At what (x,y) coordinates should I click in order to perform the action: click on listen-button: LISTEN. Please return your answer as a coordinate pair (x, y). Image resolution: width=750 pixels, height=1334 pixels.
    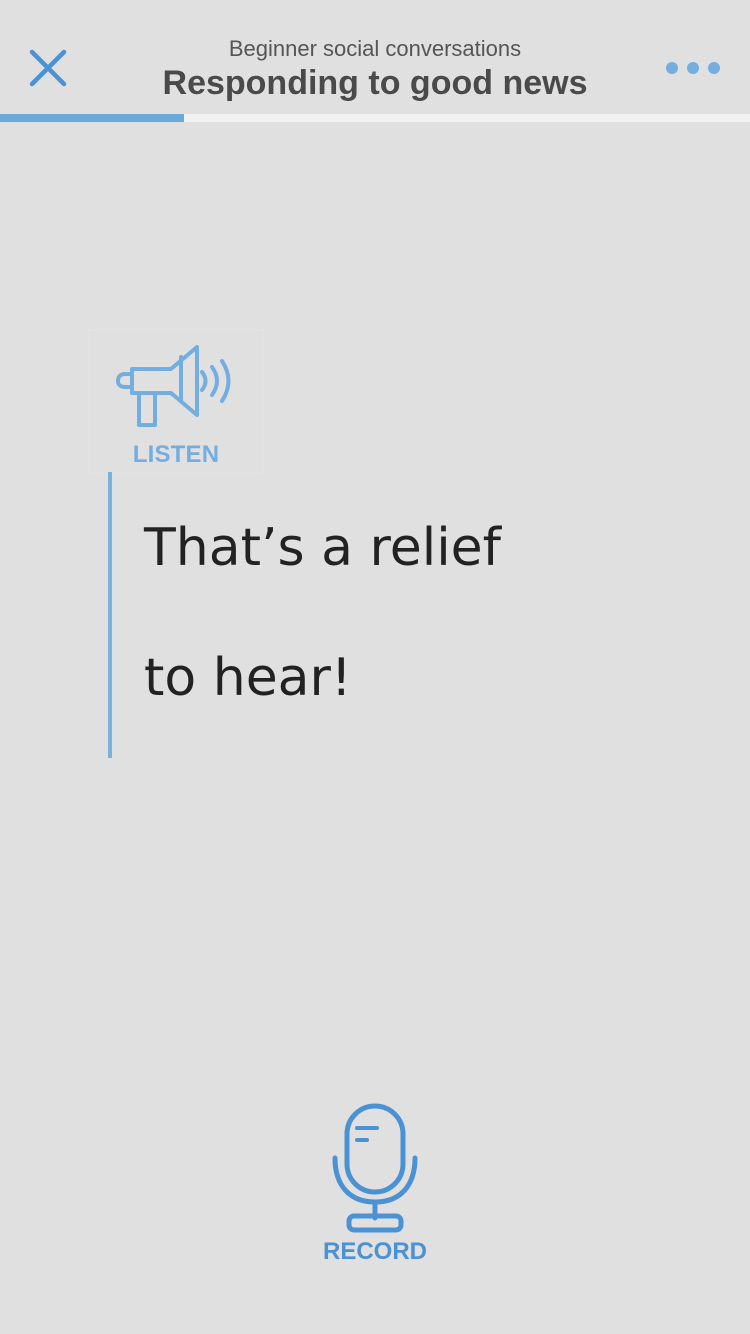
    Looking at the image, I should click on (176, 401).